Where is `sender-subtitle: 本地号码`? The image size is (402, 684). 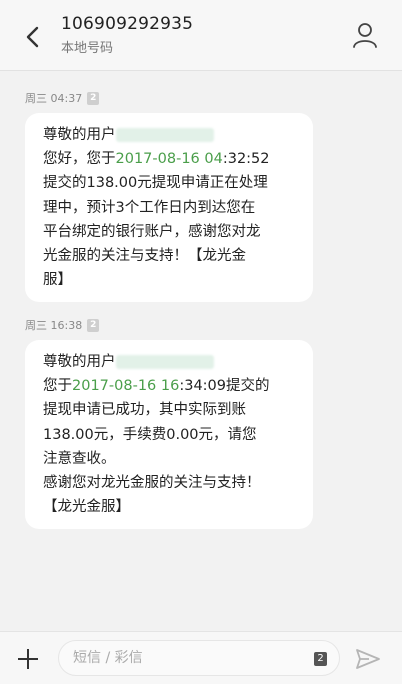
sender-subtitle: 本地号码 is located at coordinates (87, 48).